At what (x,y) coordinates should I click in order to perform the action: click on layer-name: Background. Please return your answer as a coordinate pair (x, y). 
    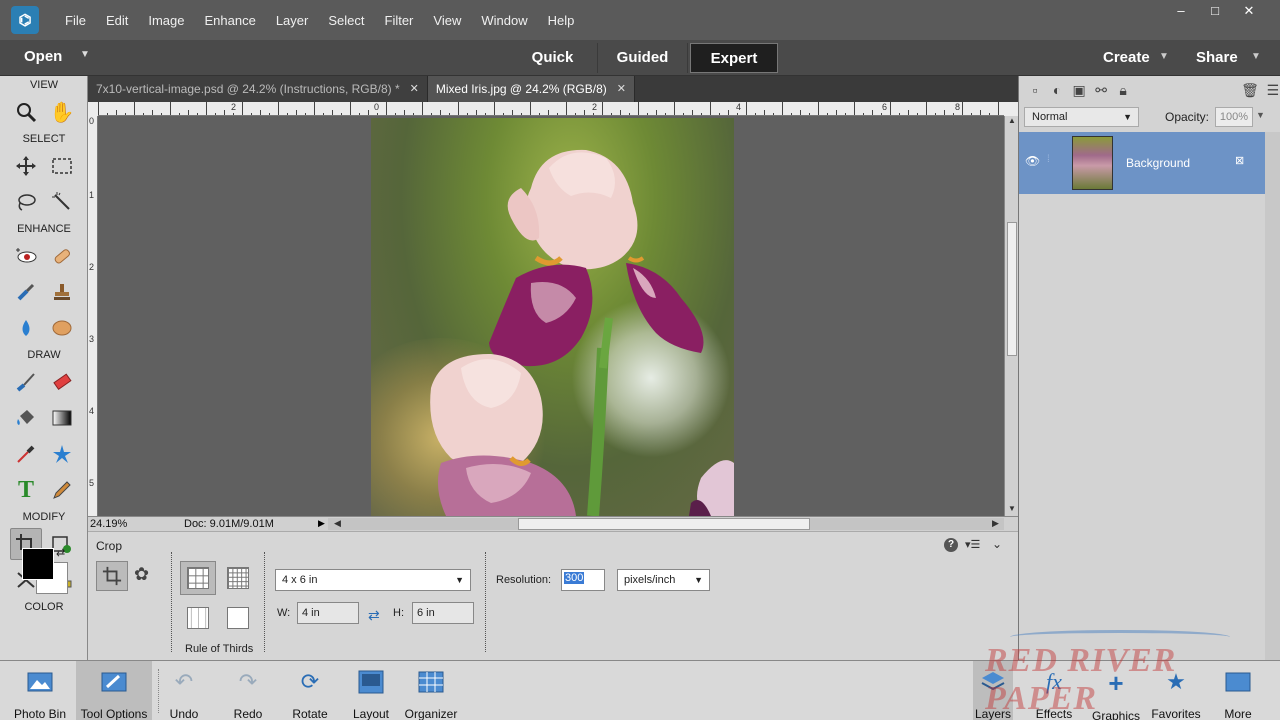
    Looking at the image, I should click on (1158, 163).